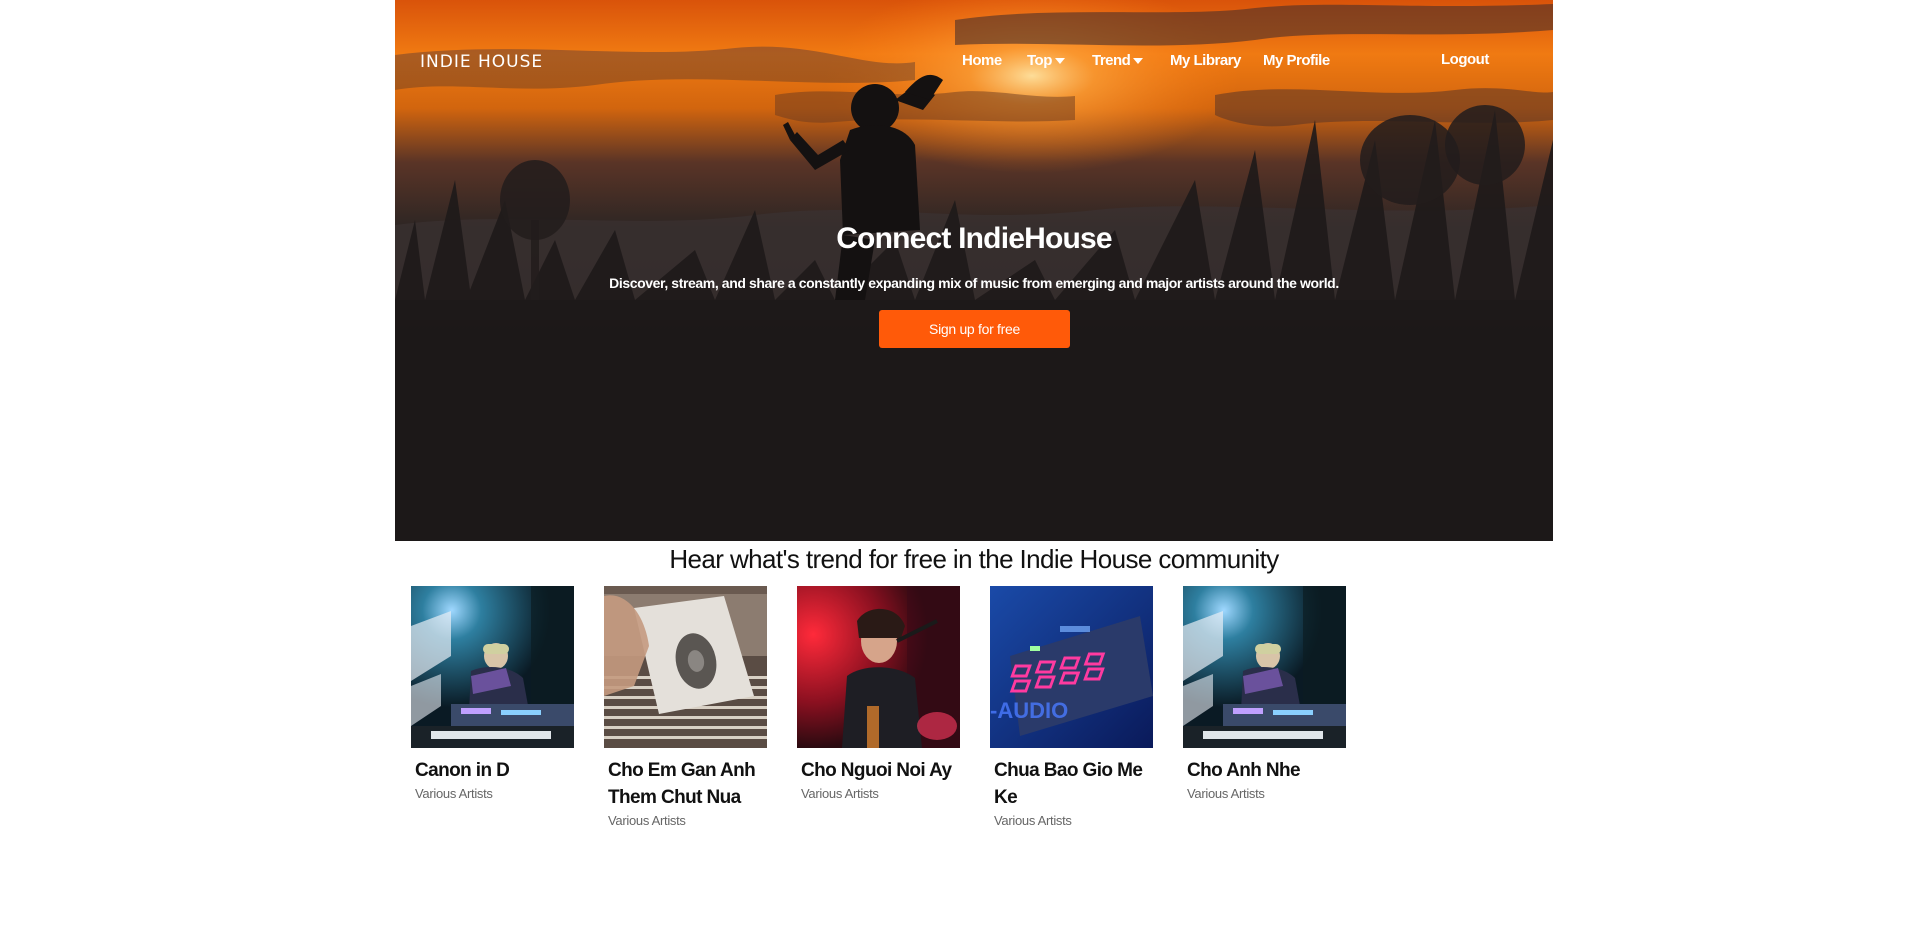  Describe the element at coordinates (982, 60) in the screenshot. I see `nav-home: Home` at that location.